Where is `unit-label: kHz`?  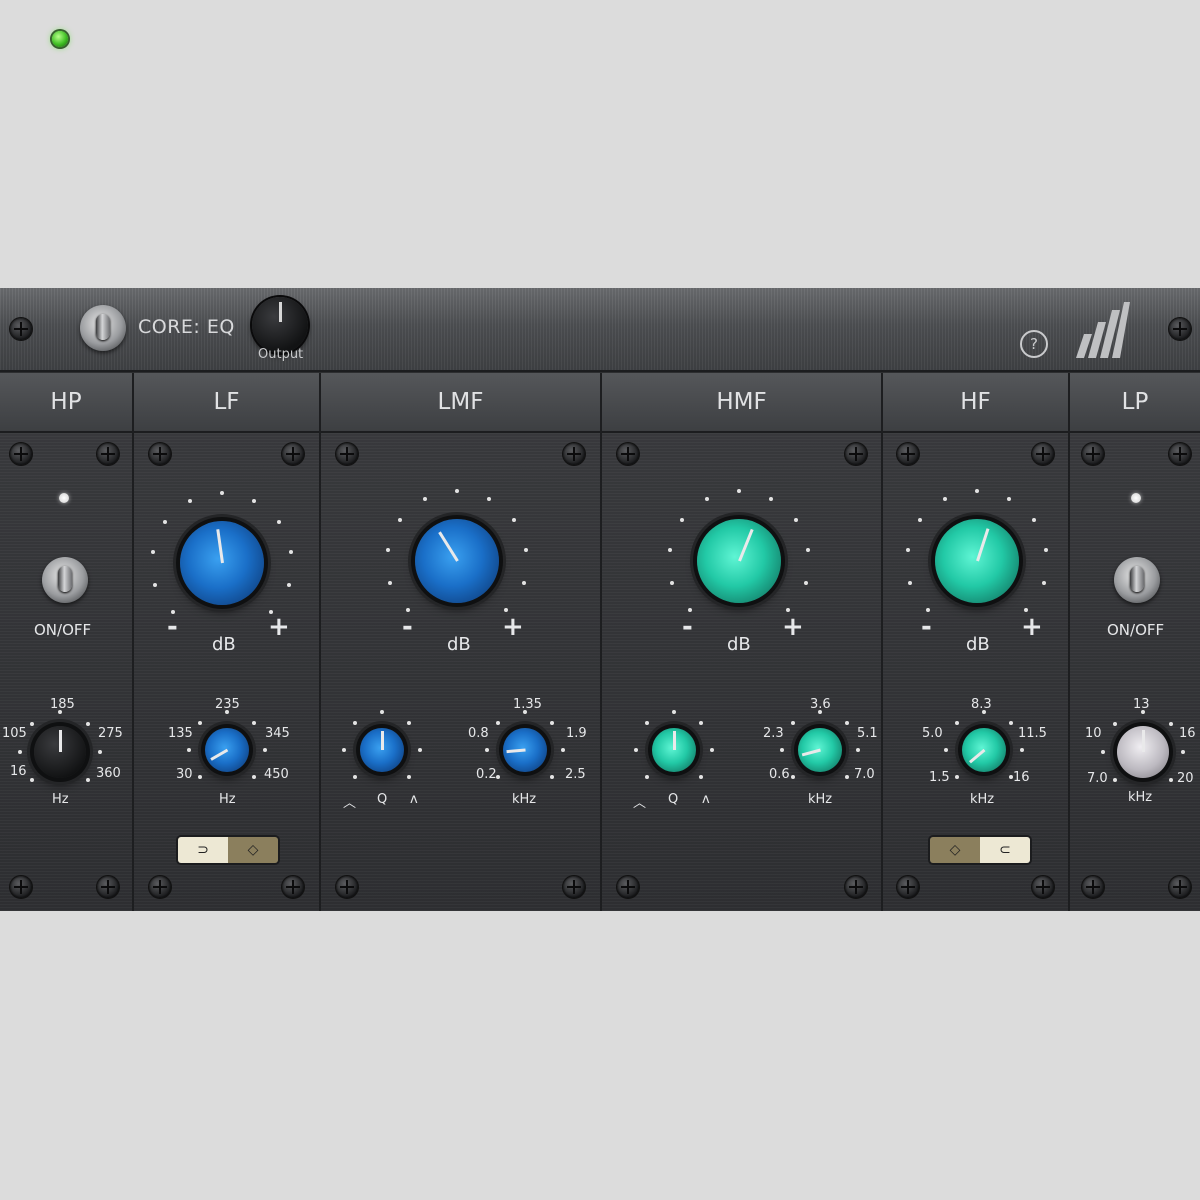
unit-label: kHz is located at coordinates (820, 799).